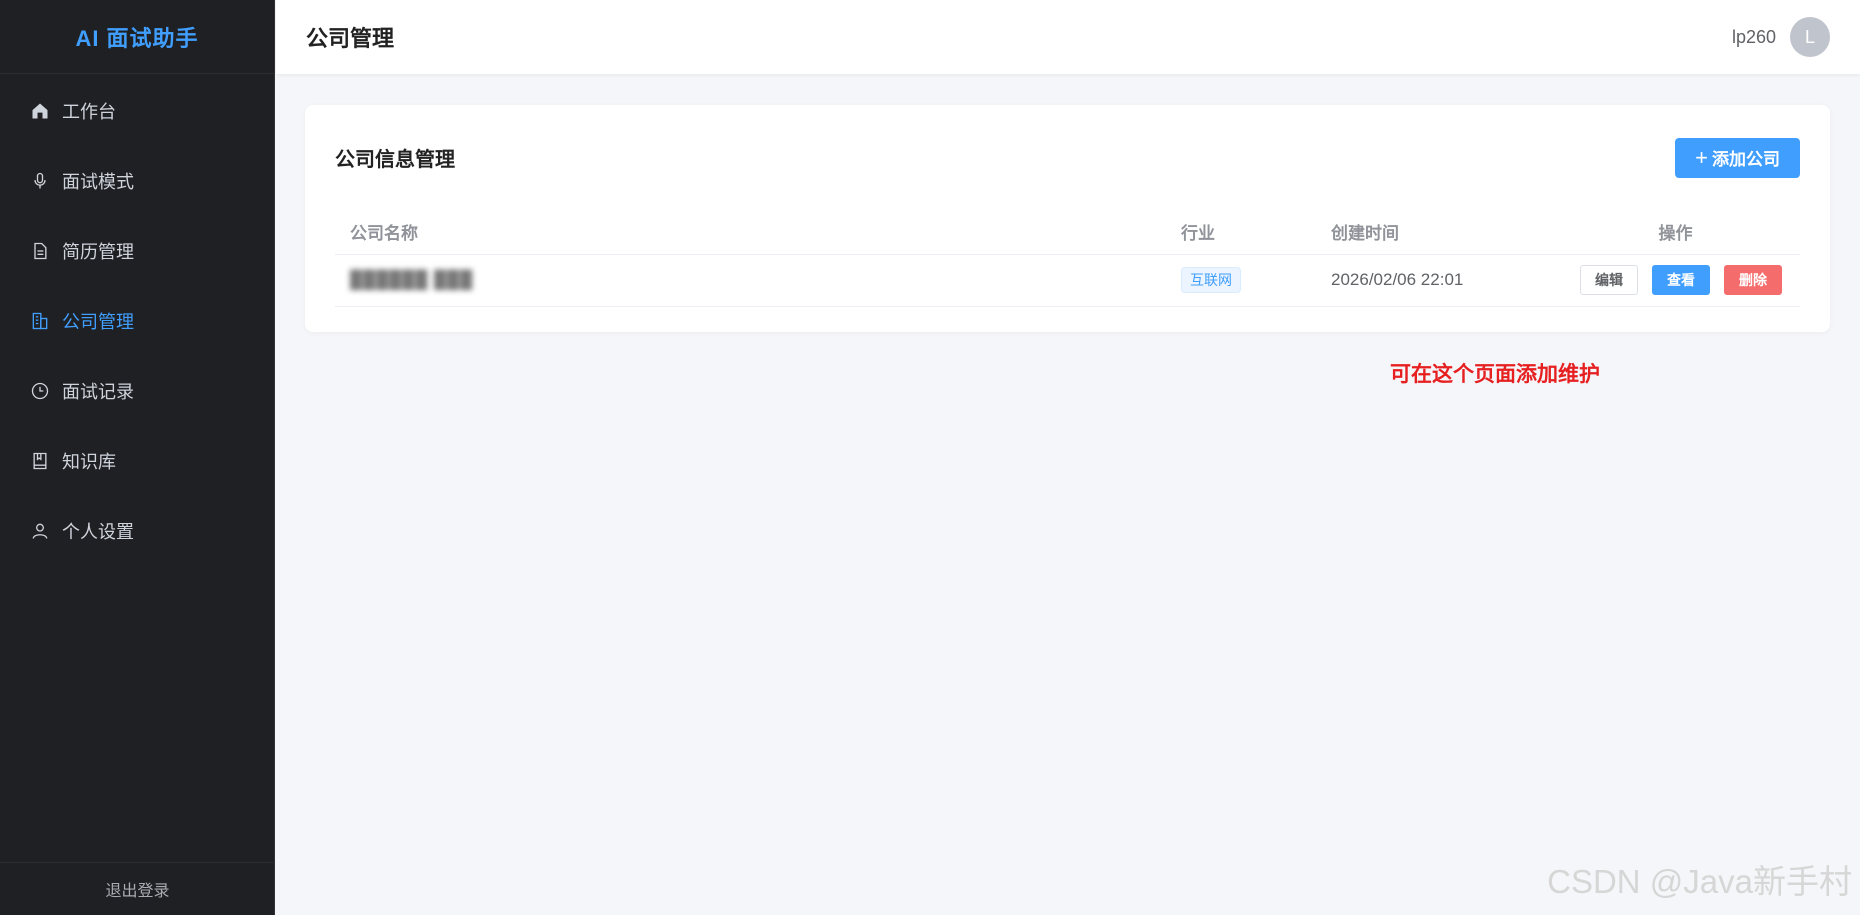  I want to click on created-time-cell: 2026/02/06 22:01, so click(1441, 280).